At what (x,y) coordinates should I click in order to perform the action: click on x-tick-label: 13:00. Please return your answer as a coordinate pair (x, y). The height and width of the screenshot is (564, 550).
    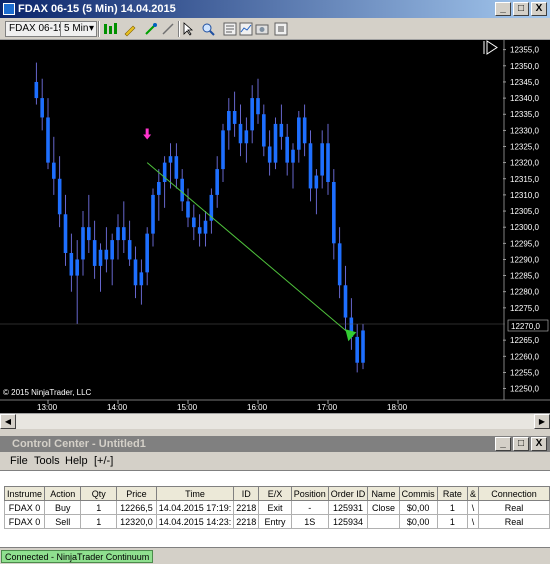
    Looking at the image, I should click on (47, 407).